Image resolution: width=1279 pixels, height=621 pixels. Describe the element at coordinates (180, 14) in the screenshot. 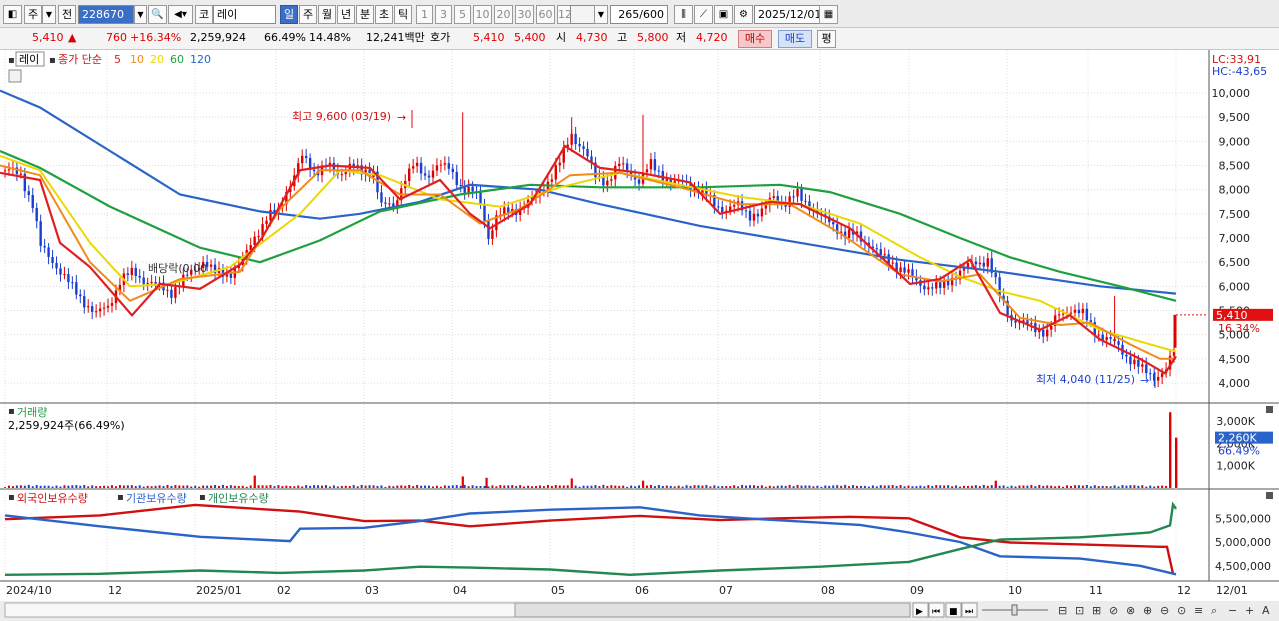

I see `speaker-icon: ◀▾` at that location.